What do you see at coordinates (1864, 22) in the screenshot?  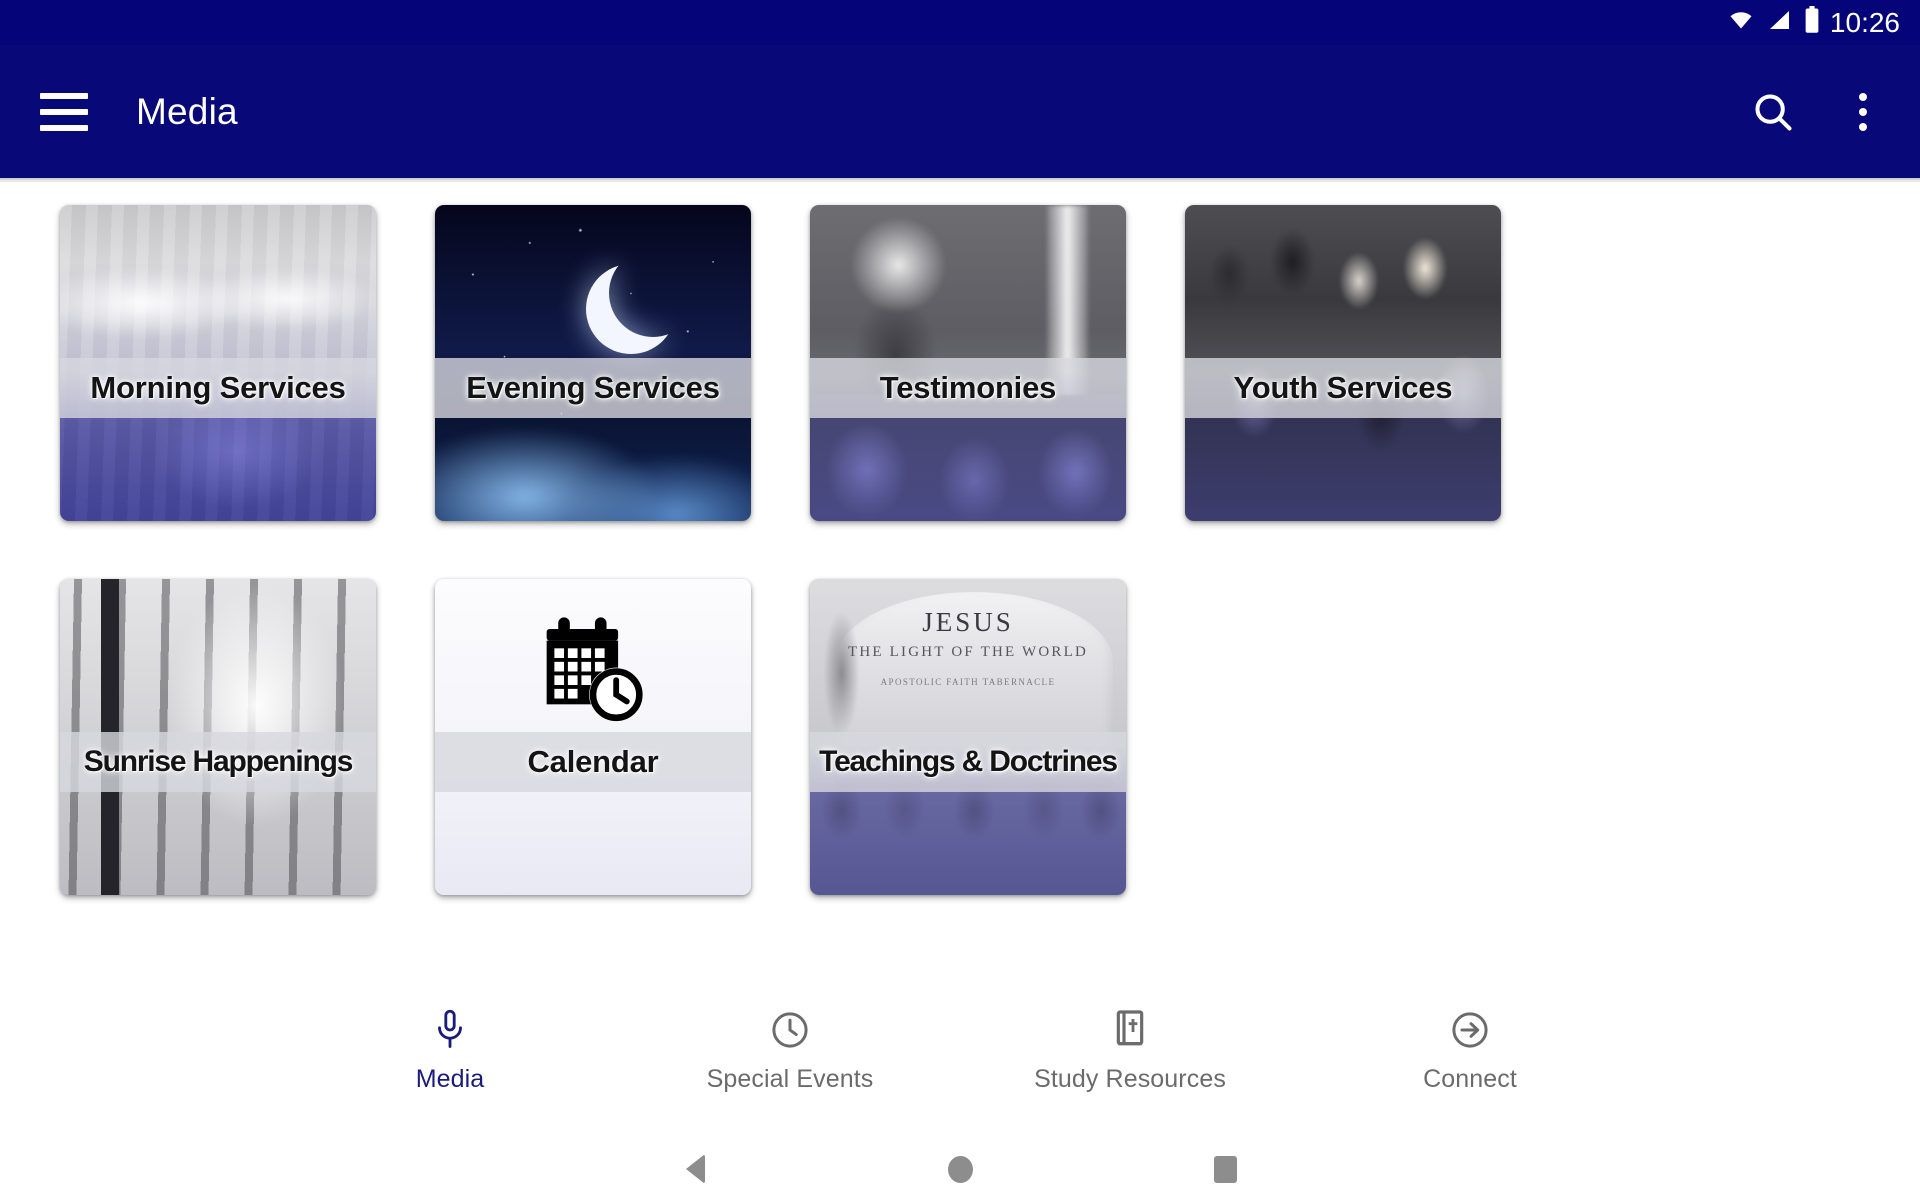 I see `status-bar-clock: 10:26` at bounding box center [1864, 22].